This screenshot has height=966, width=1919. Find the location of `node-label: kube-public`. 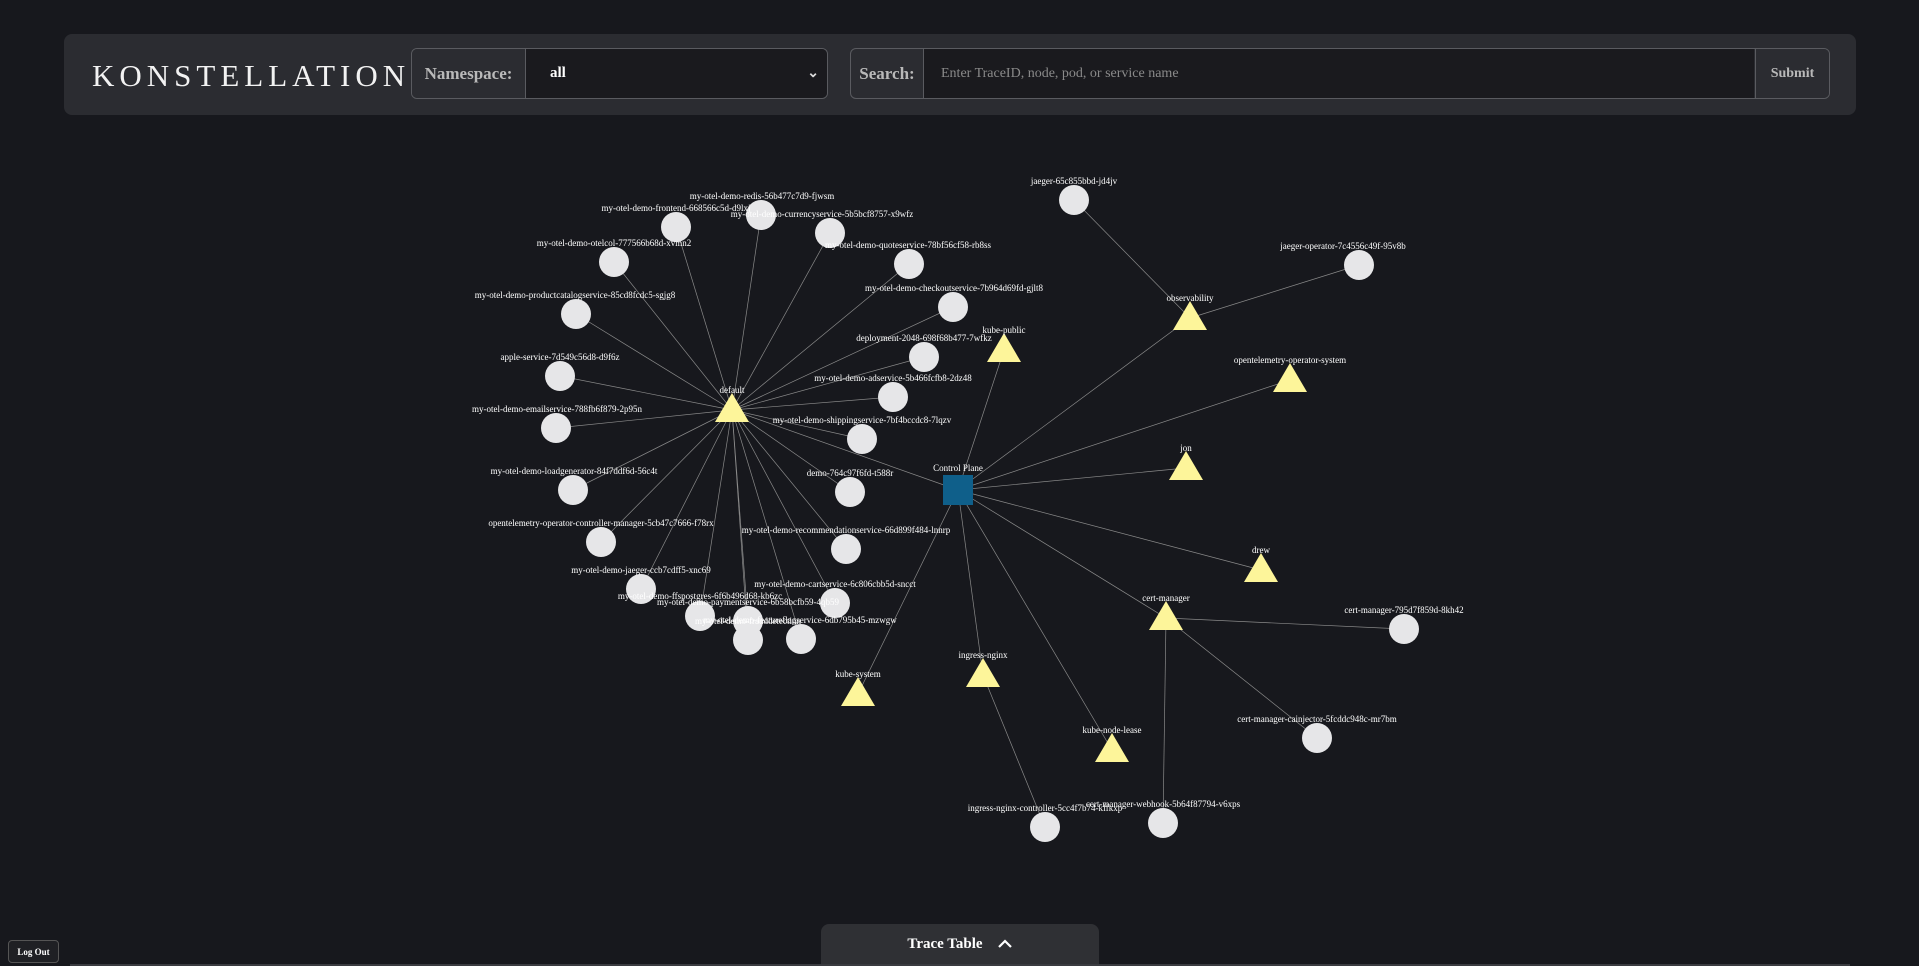

node-label: kube-public is located at coordinates (1004, 330).